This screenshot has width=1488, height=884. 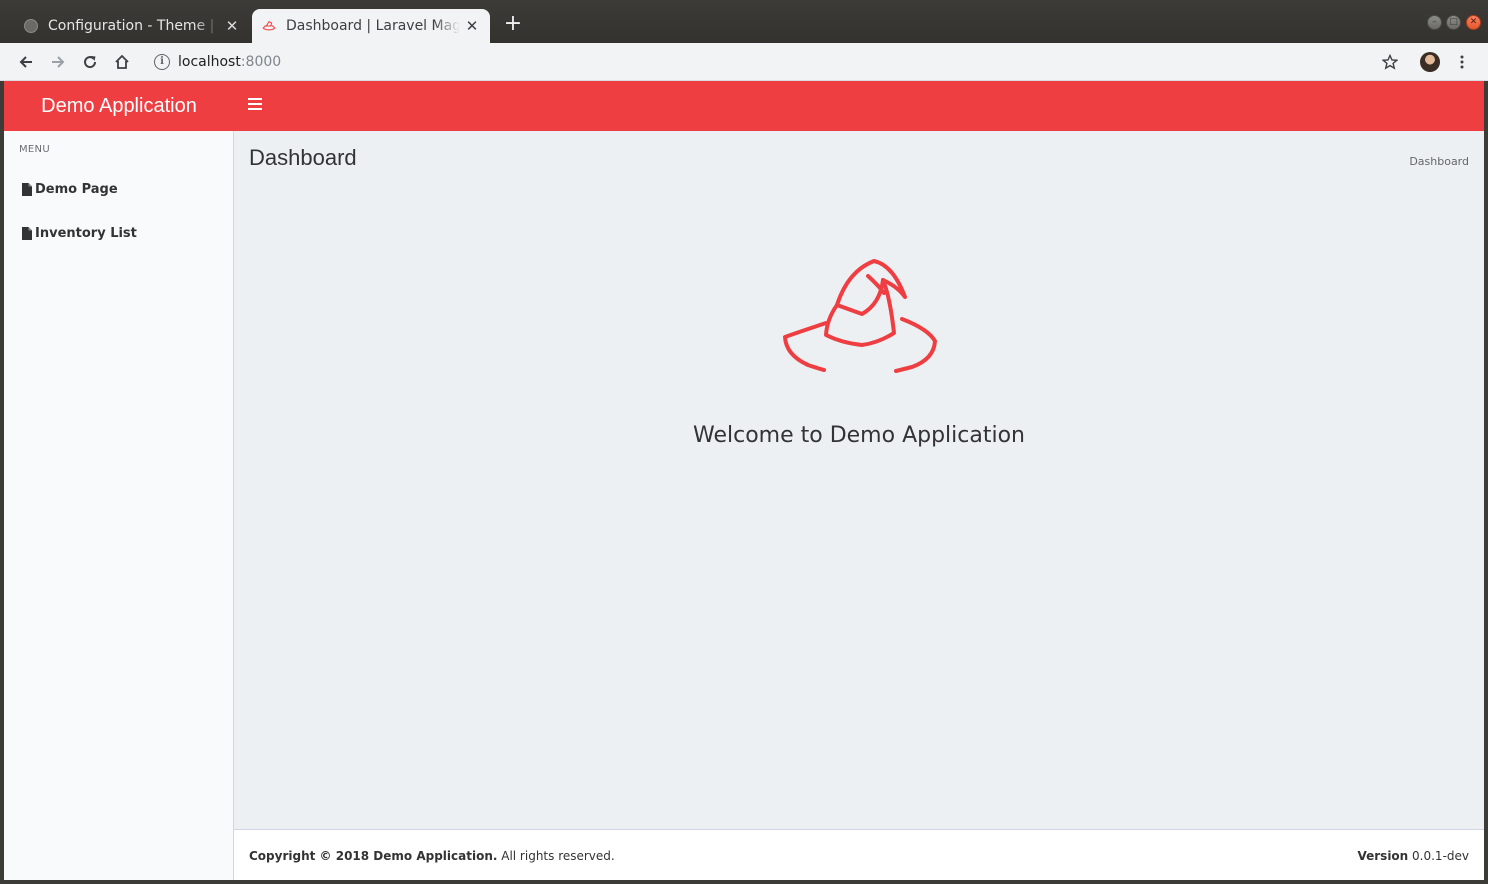 I want to click on window-frame-bottom, so click(x=744, y=882).